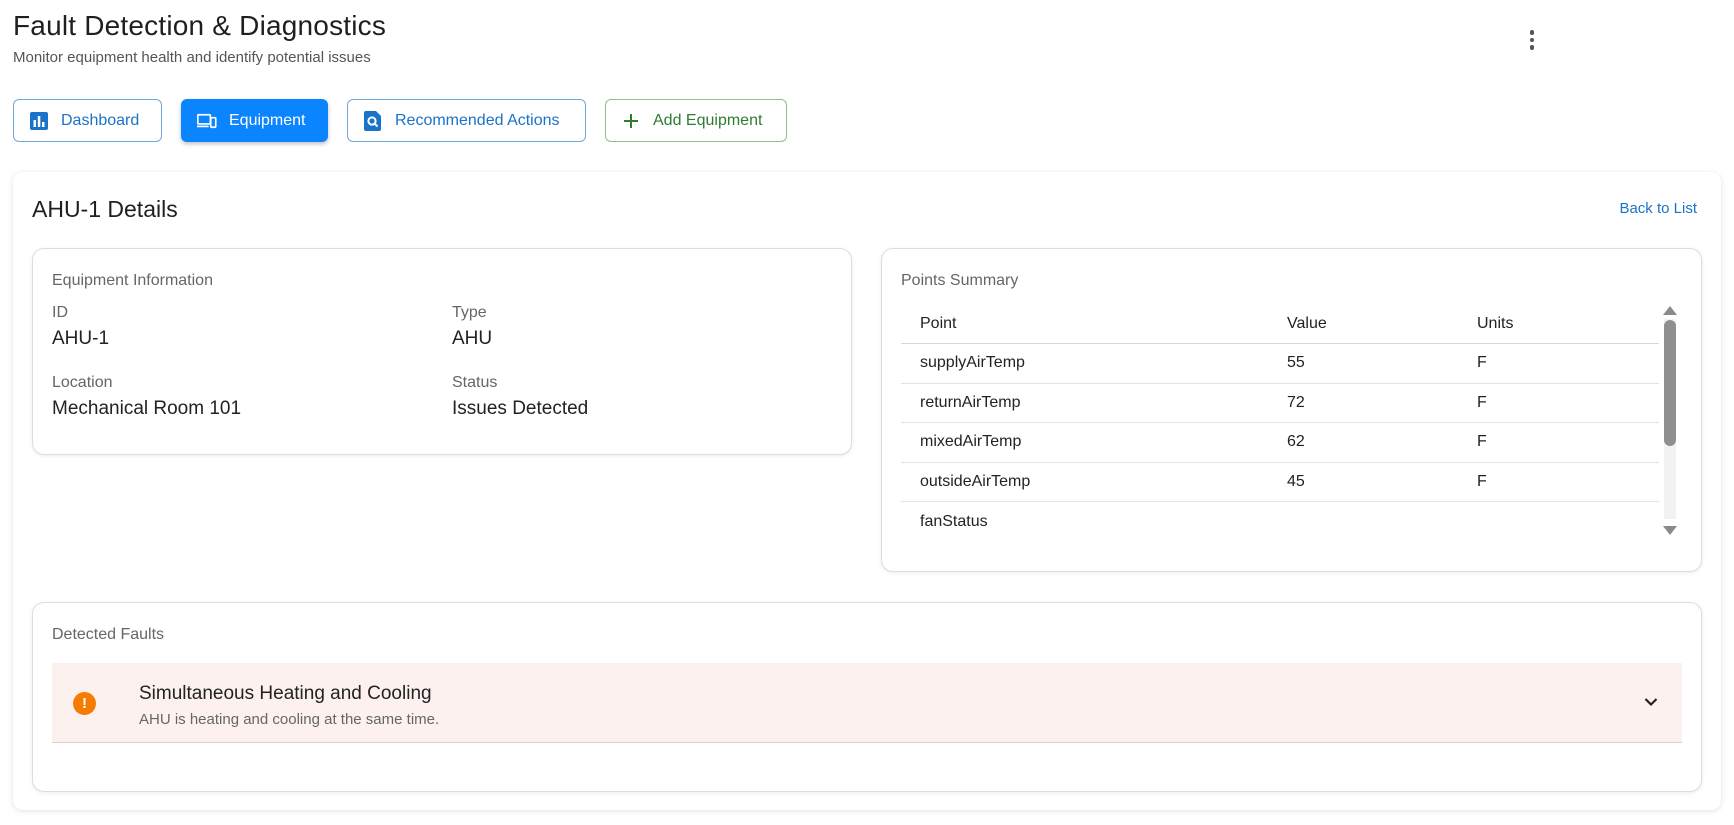 The width and height of the screenshot is (1734, 825). Describe the element at coordinates (642, 327) in the screenshot. I see `info-type: Type AHU` at that location.